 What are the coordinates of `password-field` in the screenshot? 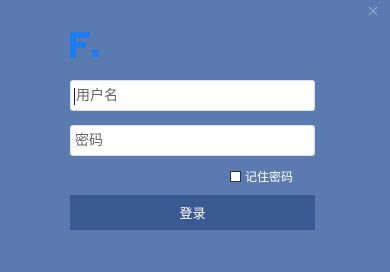 It's located at (192, 140).